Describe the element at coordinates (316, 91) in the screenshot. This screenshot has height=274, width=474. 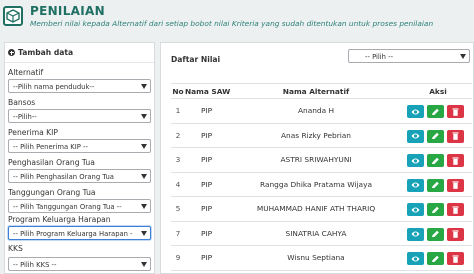
I see `column-header-alternatif: Nama Alternatif` at that location.